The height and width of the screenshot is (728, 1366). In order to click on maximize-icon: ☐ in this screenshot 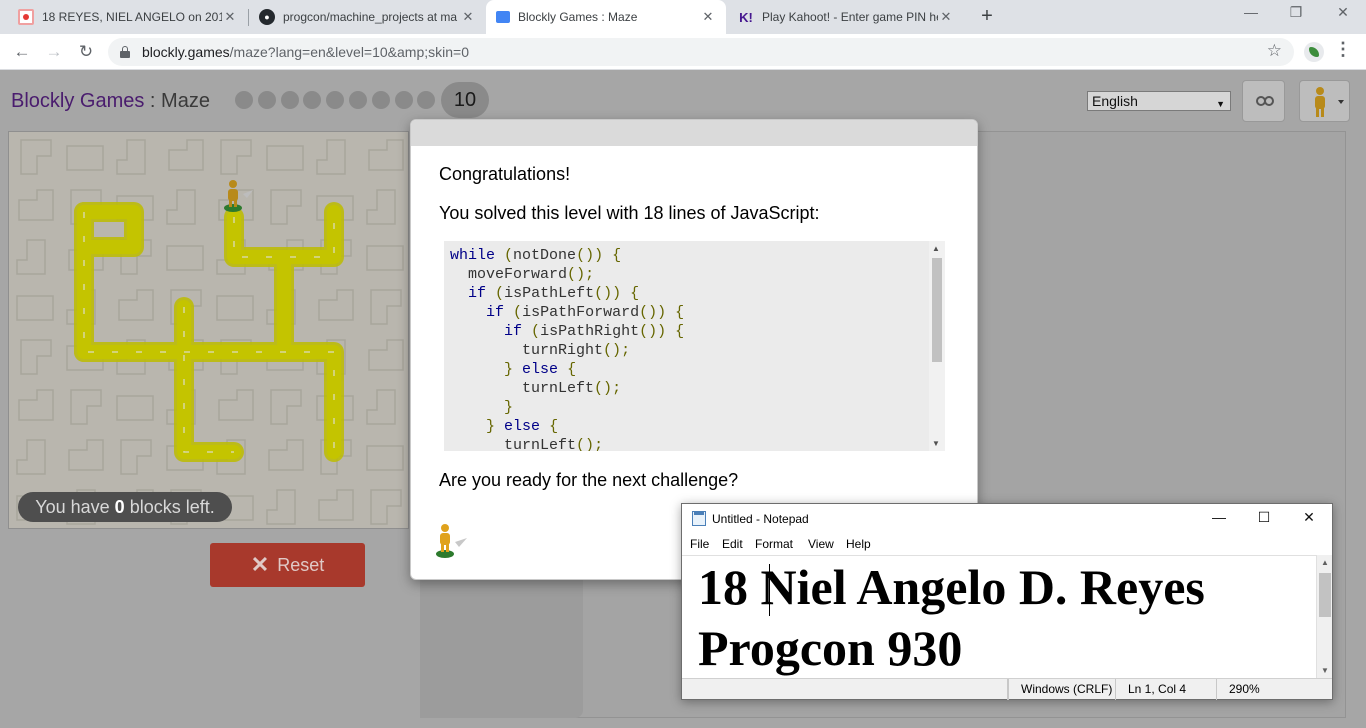, I will do `click(1264, 517)`.